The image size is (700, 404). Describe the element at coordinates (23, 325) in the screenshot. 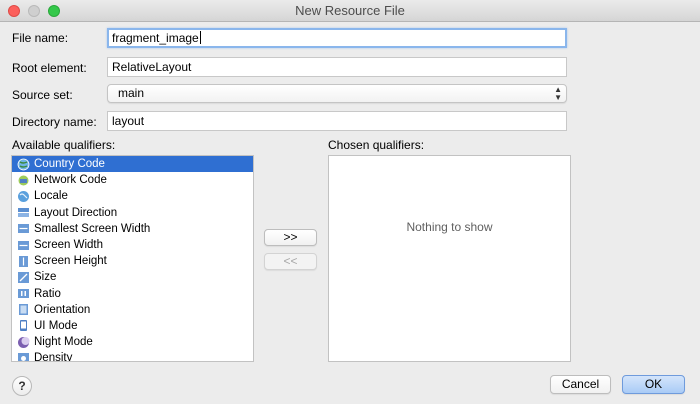

I see `ui-mode-icon` at that location.